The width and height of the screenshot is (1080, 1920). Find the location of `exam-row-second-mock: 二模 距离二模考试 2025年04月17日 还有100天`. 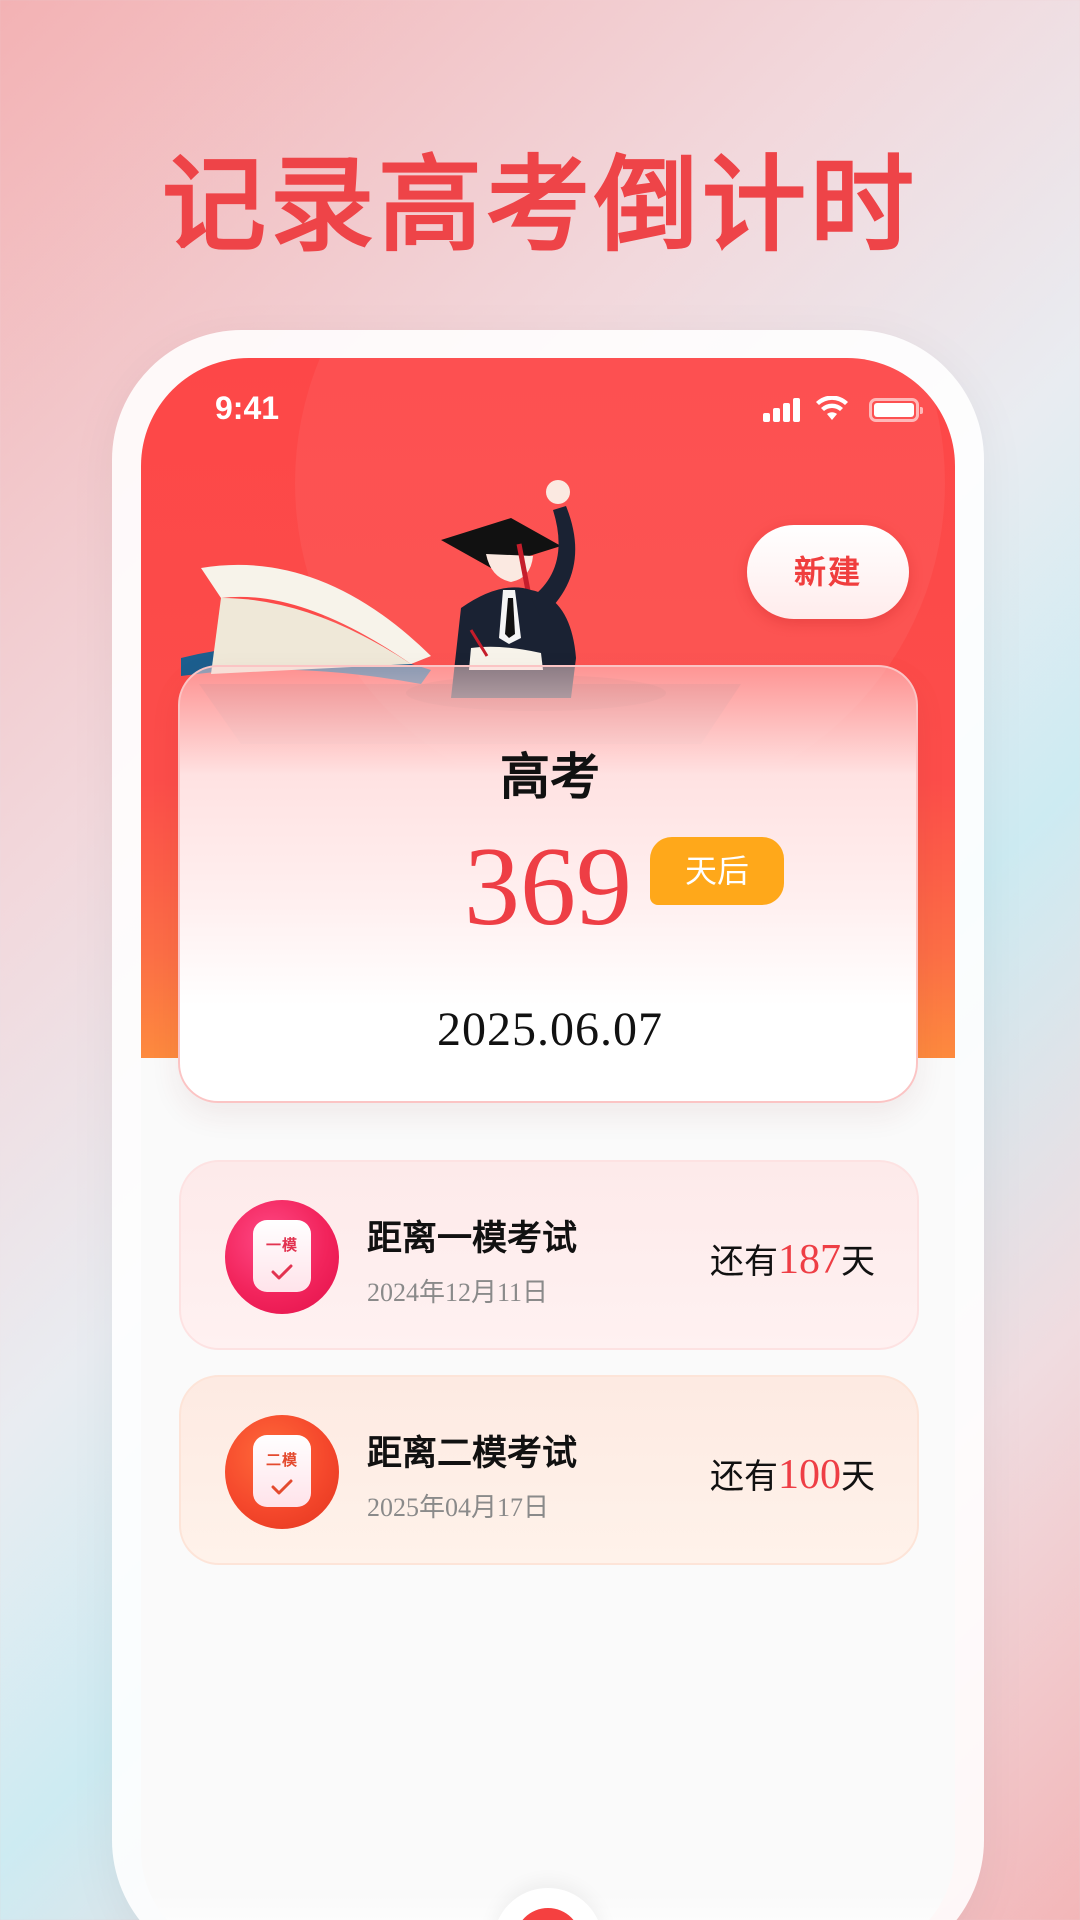

exam-row-second-mock: 二模 距离二模考试 2025年04月17日 还有100天 is located at coordinates (549, 1470).